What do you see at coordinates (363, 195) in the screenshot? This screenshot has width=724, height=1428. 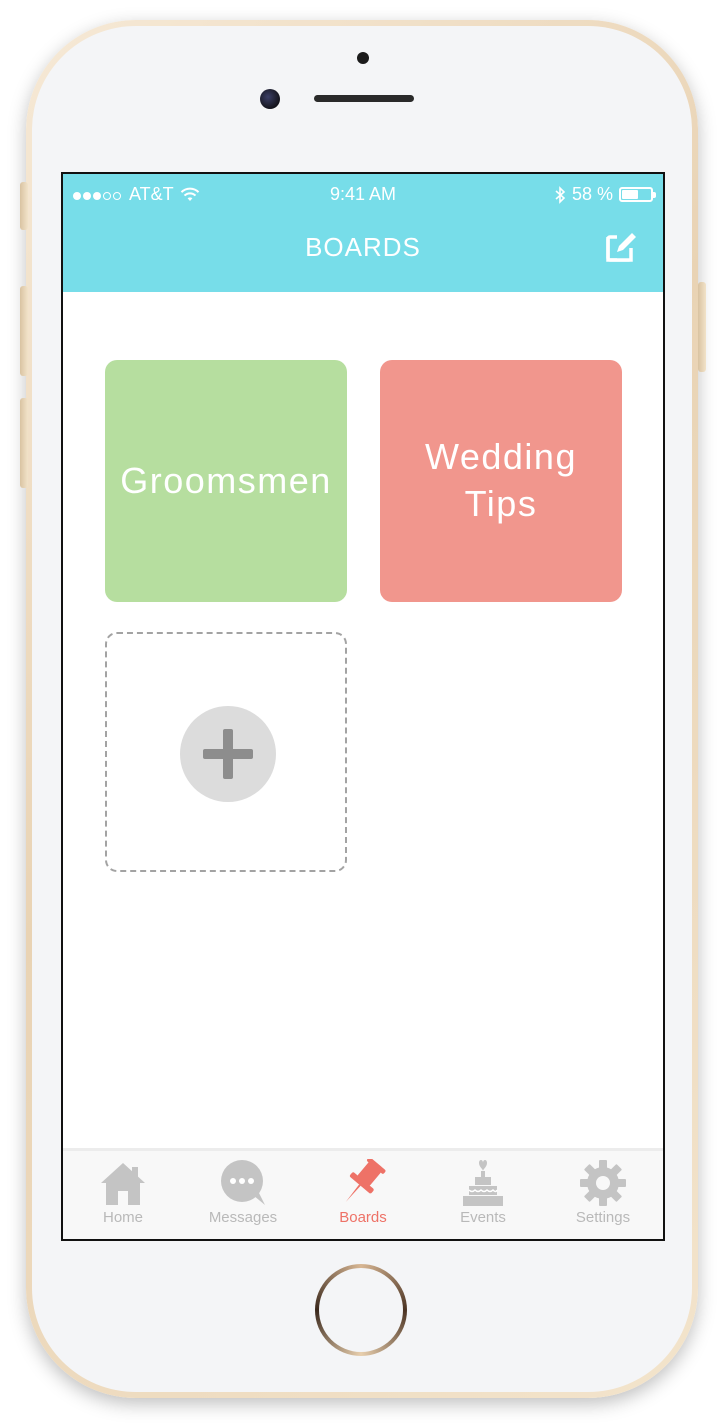 I see `status-bar: AT&T 9:41 AM 58 %` at bounding box center [363, 195].